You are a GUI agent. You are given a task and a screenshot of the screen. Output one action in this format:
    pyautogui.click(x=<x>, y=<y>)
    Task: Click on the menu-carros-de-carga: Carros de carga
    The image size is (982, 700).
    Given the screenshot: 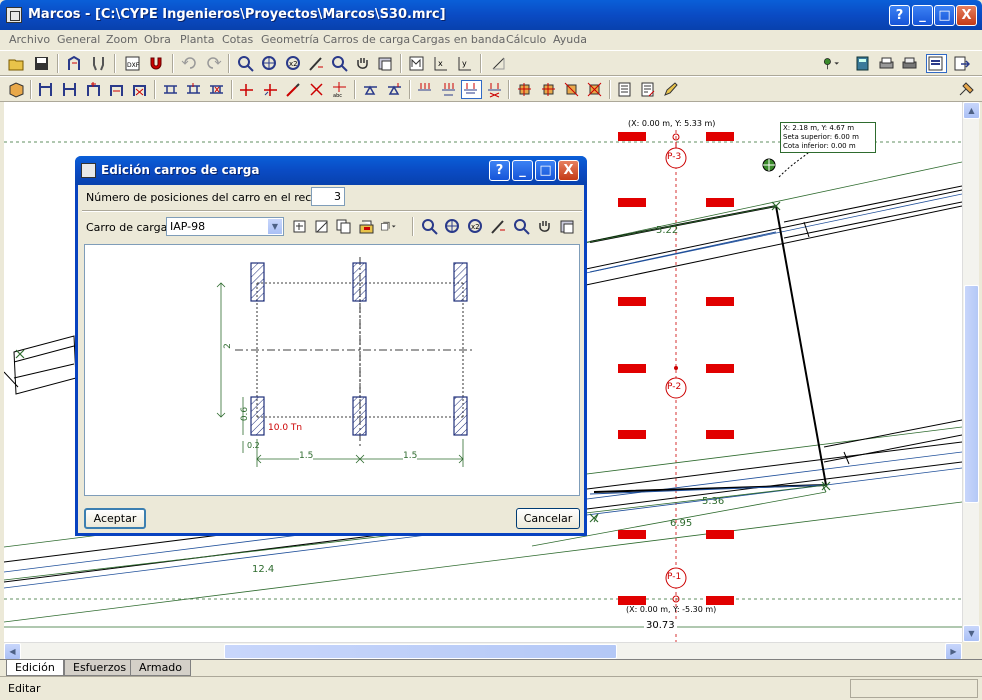 What is the action you would take?
    pyautogui.click(x=366, y=39)
    